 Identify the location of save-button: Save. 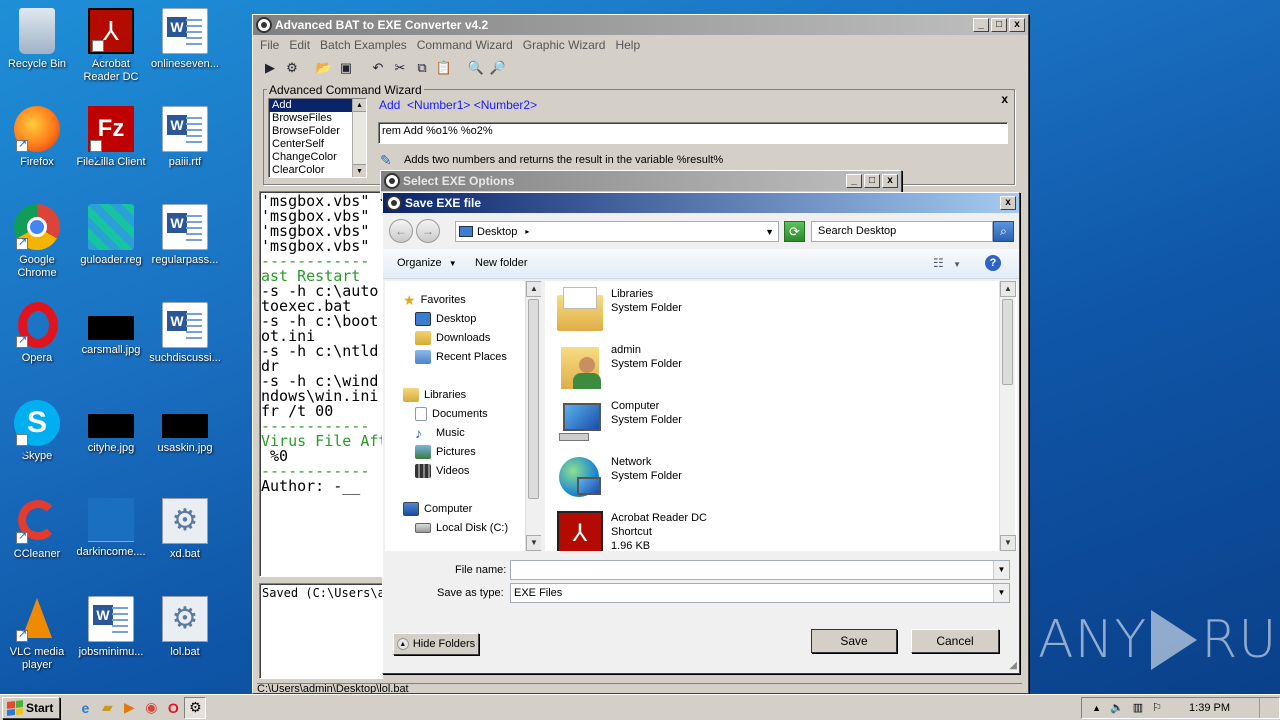
(854, 641).